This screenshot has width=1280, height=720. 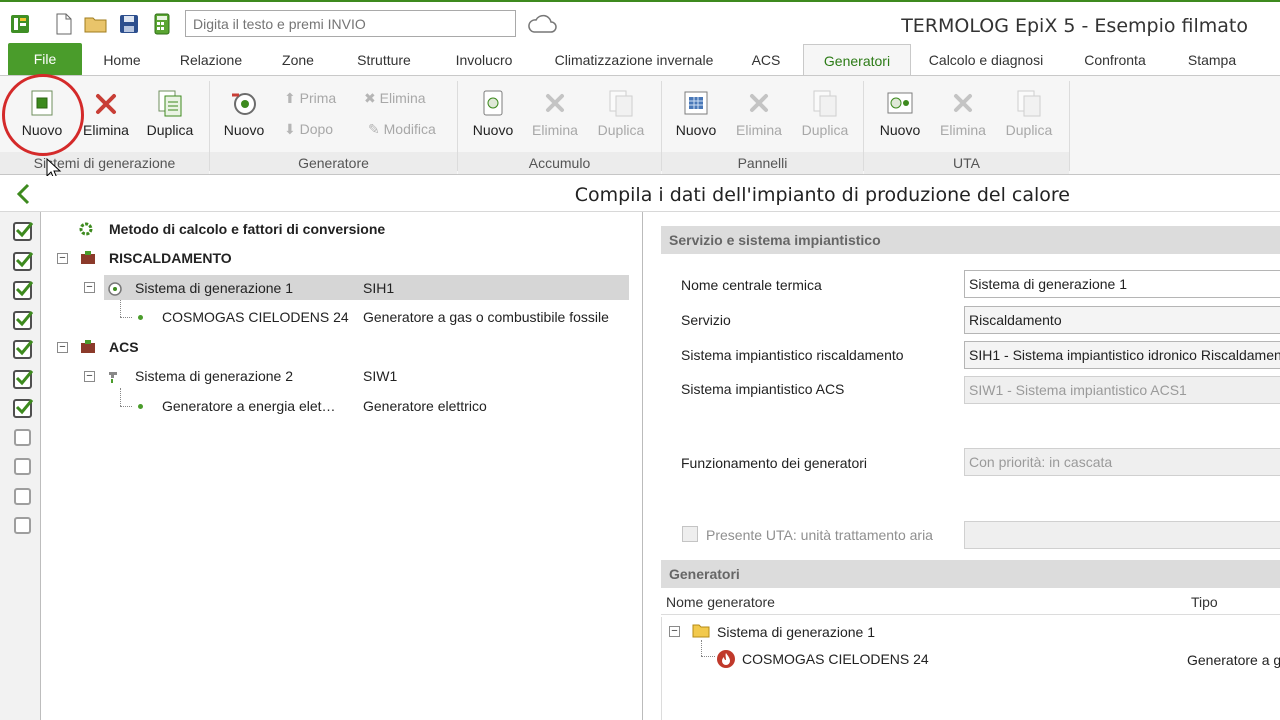 What do you see at coordinates (484, 60) in the screenshot?
I see `tab-involucro: Involucro` at bounding box center [484, 60].